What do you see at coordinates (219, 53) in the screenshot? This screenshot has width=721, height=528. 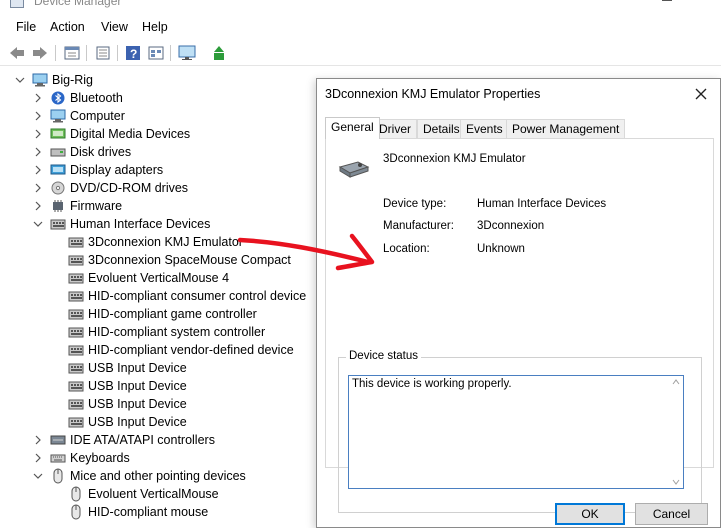 I see `update-driver-icon` at bounding box center [219, 53].